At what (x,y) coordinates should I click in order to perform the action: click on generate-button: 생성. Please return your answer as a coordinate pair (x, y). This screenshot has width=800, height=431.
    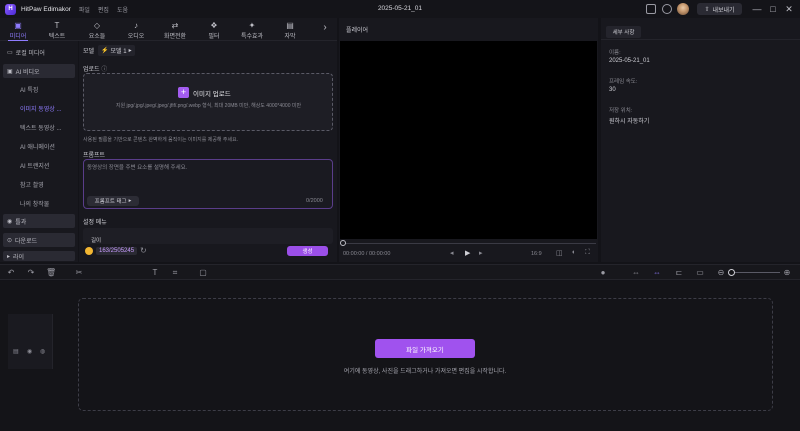
    Looking at the image, I should click on (307, 251).